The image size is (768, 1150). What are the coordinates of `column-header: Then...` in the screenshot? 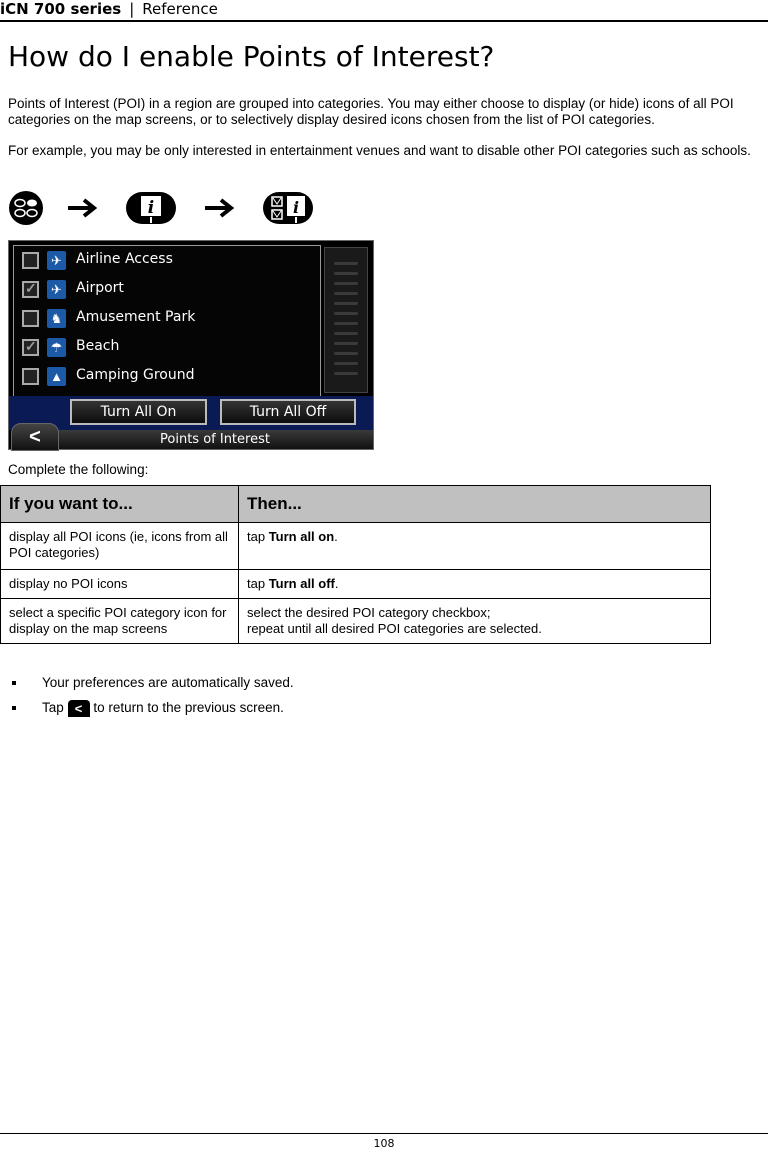 It's located at (474, 504).